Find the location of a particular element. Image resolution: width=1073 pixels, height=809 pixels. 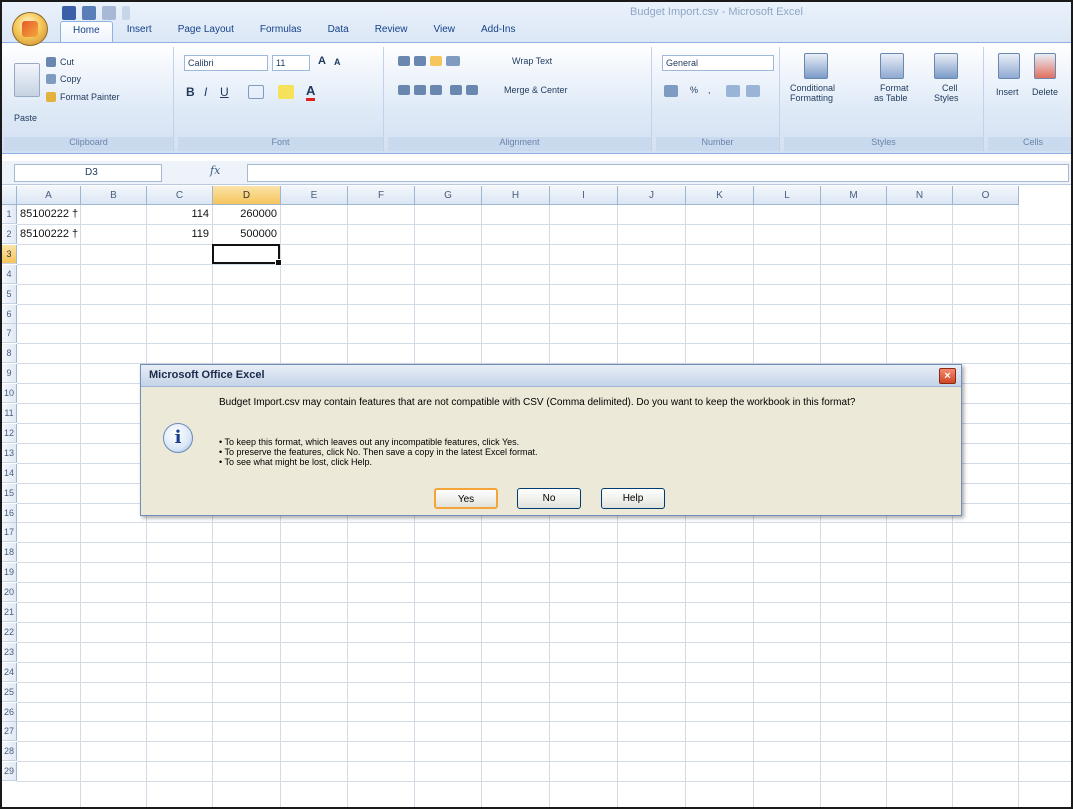

column-header-n: N is located at coordinates (920, 195).